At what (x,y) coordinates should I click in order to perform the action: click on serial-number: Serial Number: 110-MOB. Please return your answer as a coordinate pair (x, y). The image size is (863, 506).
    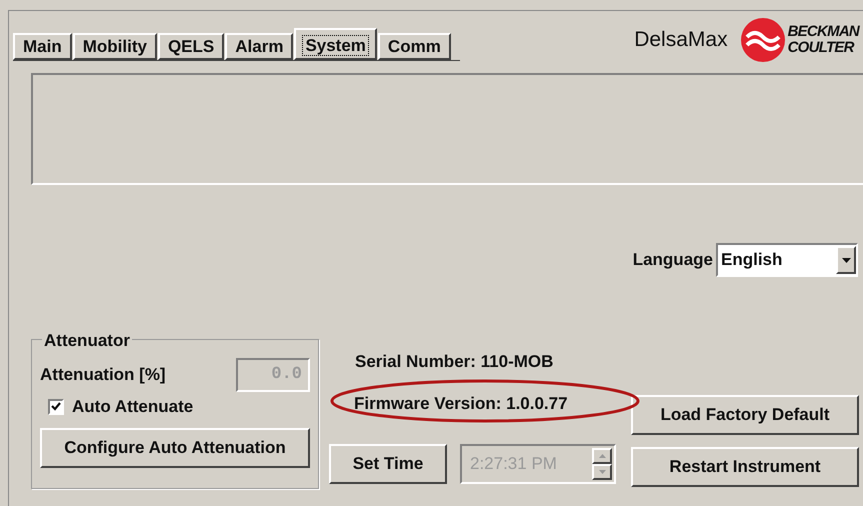
    Looking at the image, I should click on (454, 362).